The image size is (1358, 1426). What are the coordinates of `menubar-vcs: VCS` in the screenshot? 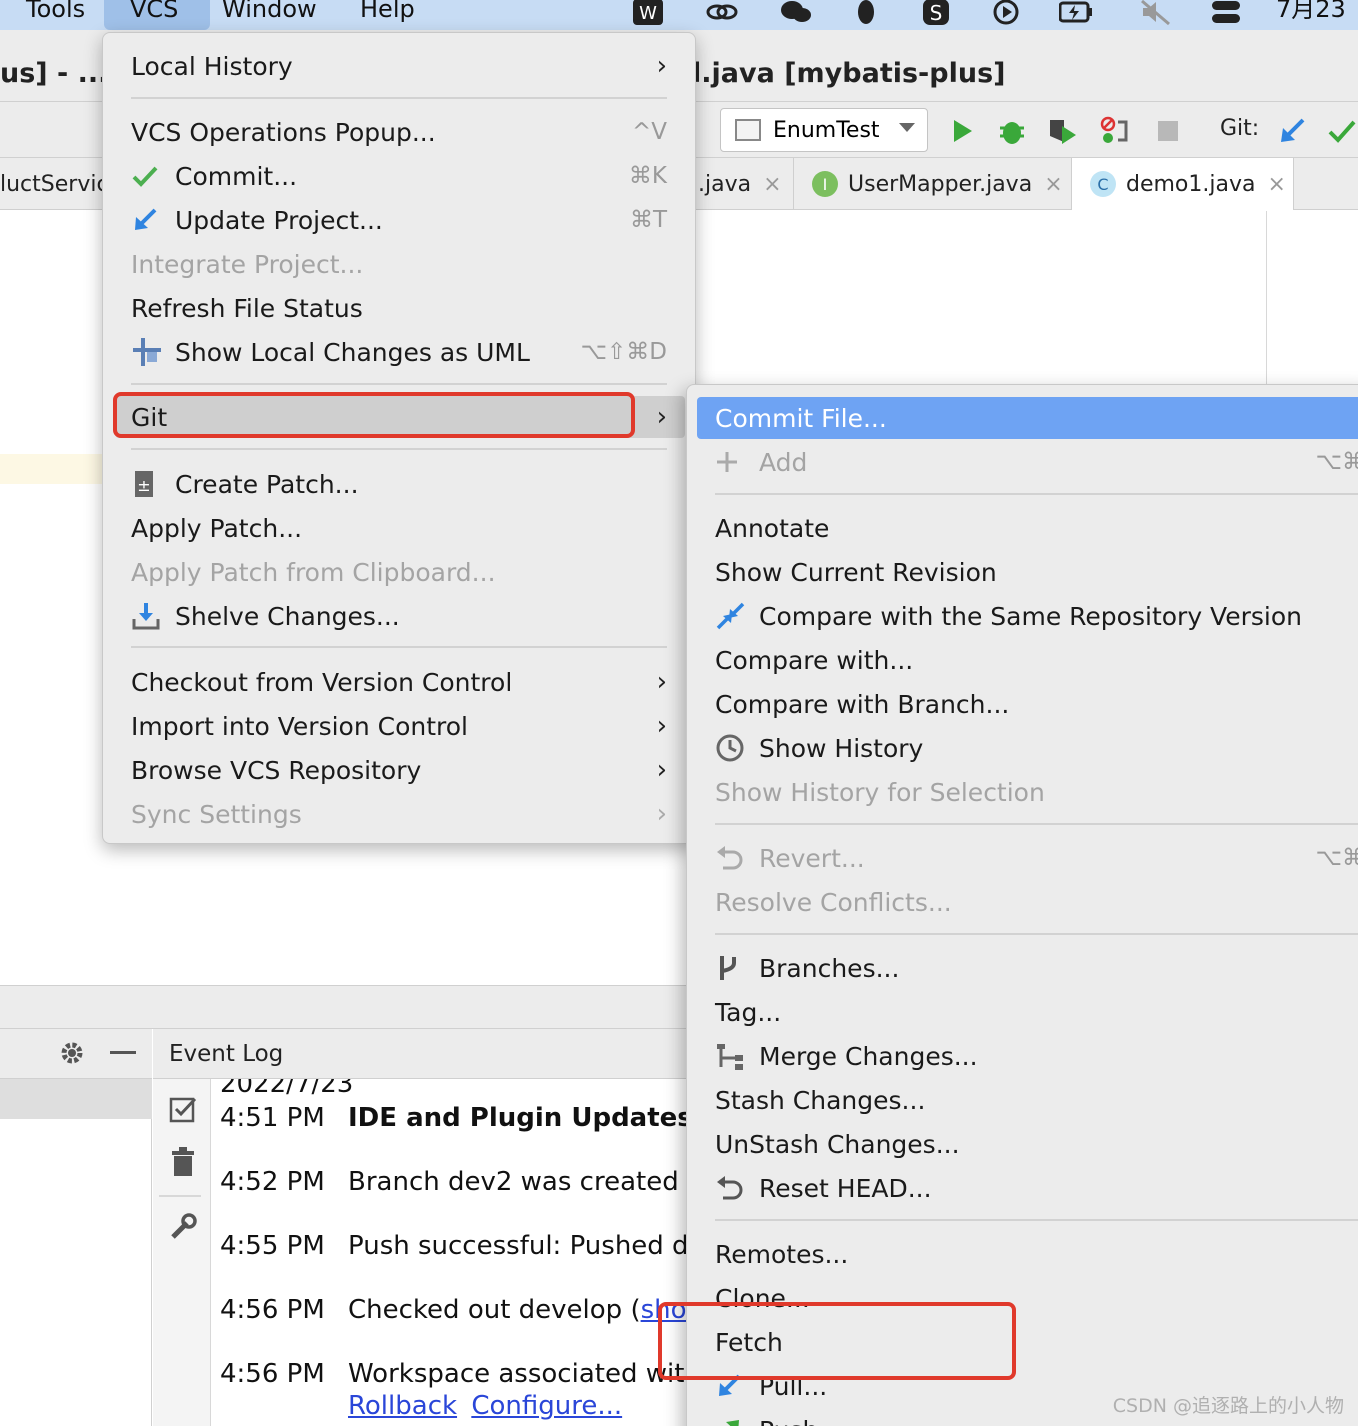 It's located at (157, 15).